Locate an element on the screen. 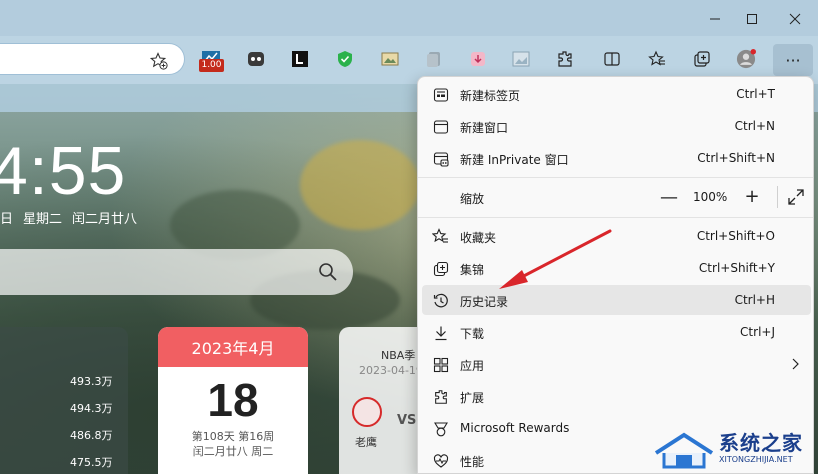 This screenshot has height=474, width=818. calendar-day: 18 is located at coordinates (233, 400).